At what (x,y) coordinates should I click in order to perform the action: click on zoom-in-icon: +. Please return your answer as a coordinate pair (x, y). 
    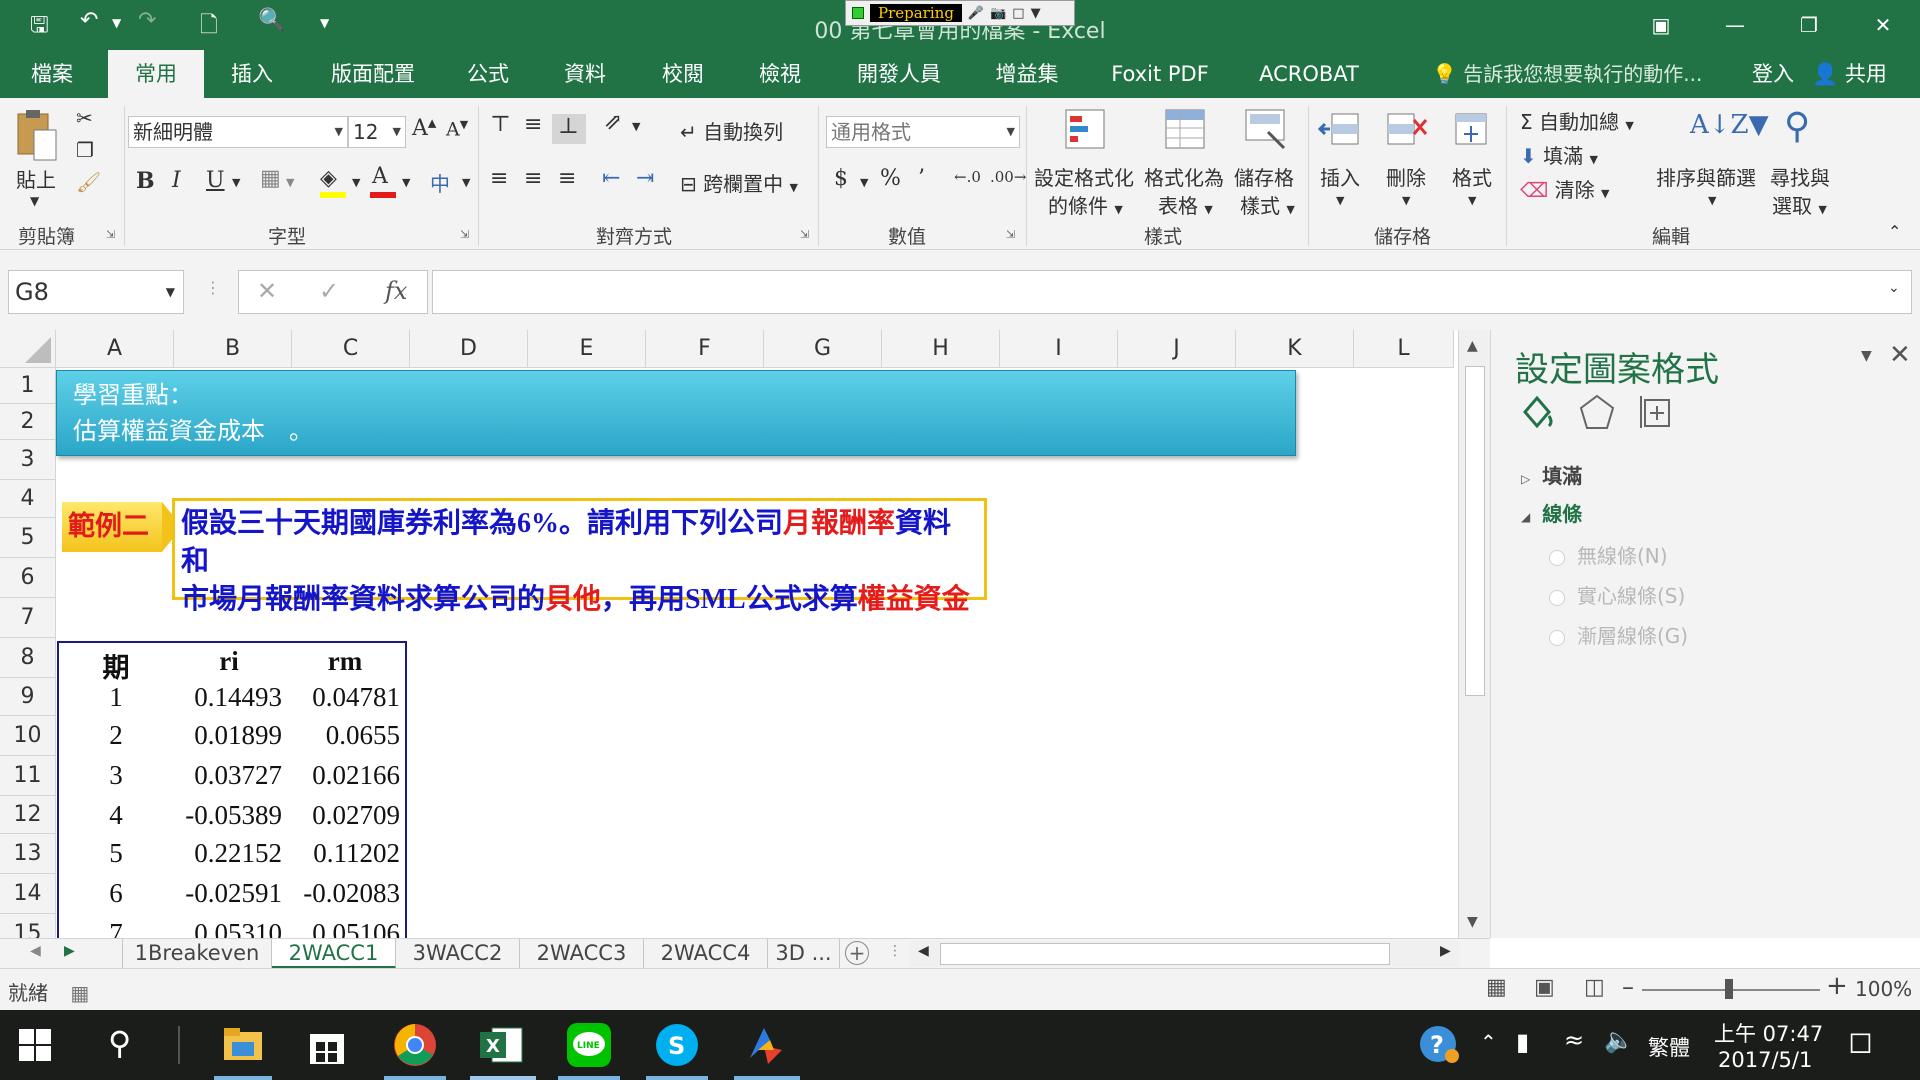
    Looking at the image, I should click on (1837, 986).